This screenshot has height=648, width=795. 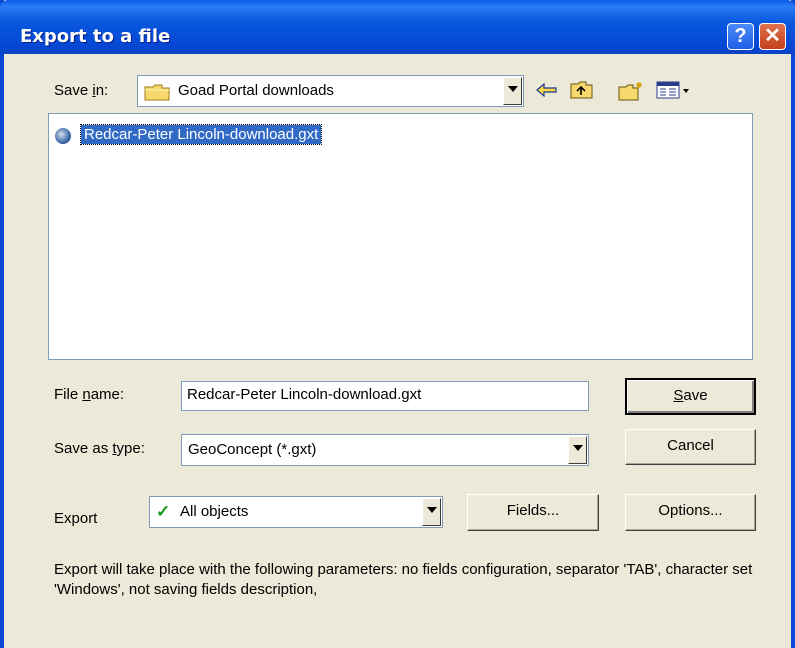 I want to click on save-button: Save, so click(x=690, y=396).